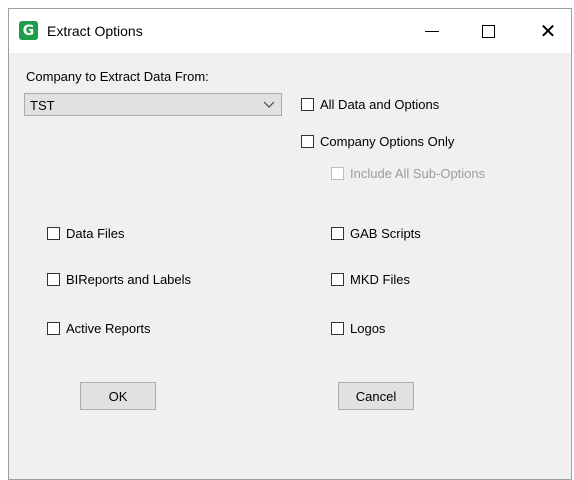 The height and width of the screenshot is (480, 574). I want to click on maximize-icon, so click(488, 31).